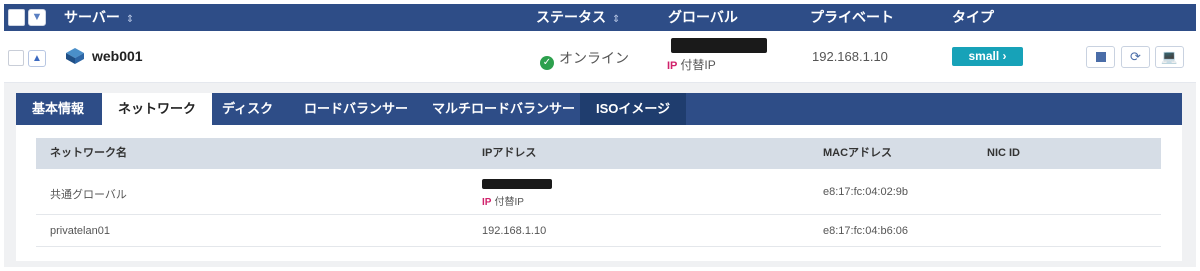  I want to click on network-table-header: ネットワーク名 IPアドレス MACアドレス NIC ID, so click(598, 153).